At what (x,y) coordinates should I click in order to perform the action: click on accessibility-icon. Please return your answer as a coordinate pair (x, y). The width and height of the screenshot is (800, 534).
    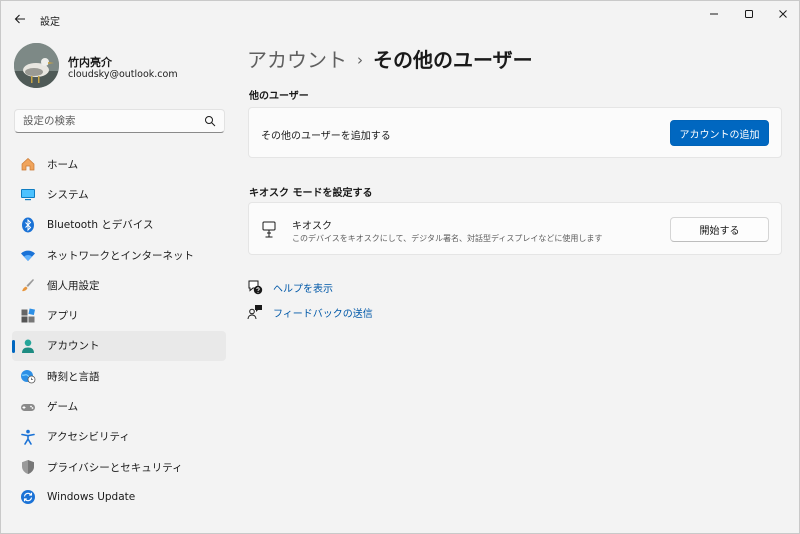
    Looking at the image, I should click on (28, 437).